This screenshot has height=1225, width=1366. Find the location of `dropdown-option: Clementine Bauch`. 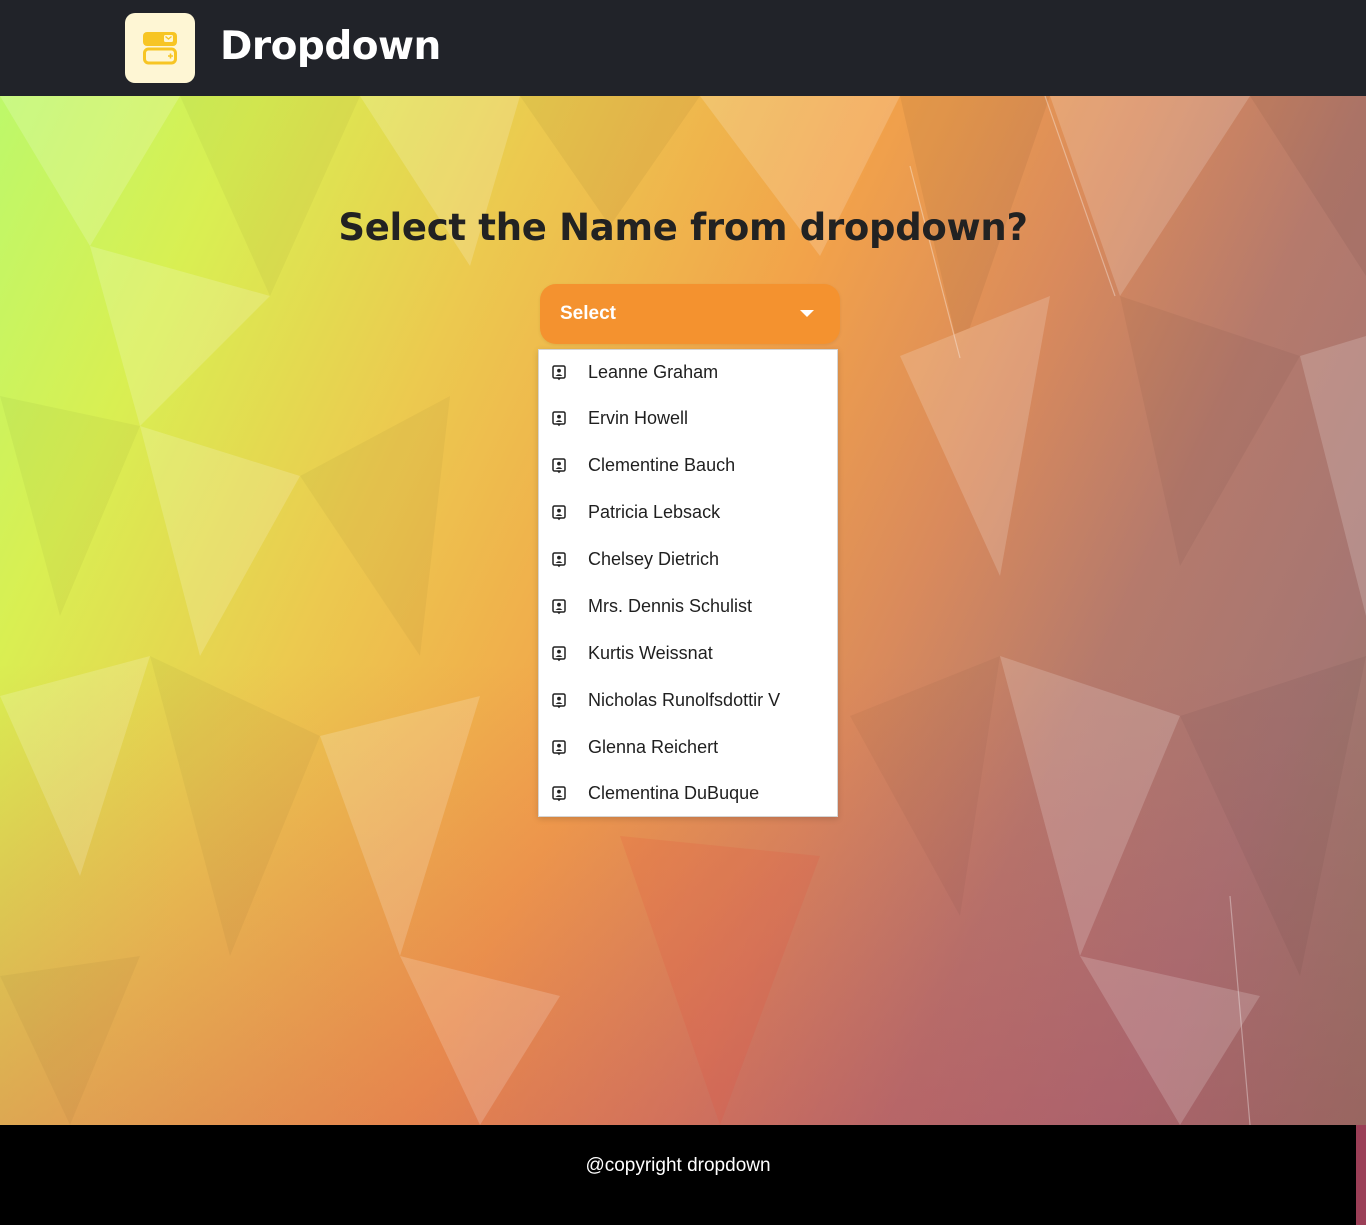

dropdown-option: Clementine Bauch is located at coordinates (688, 465).